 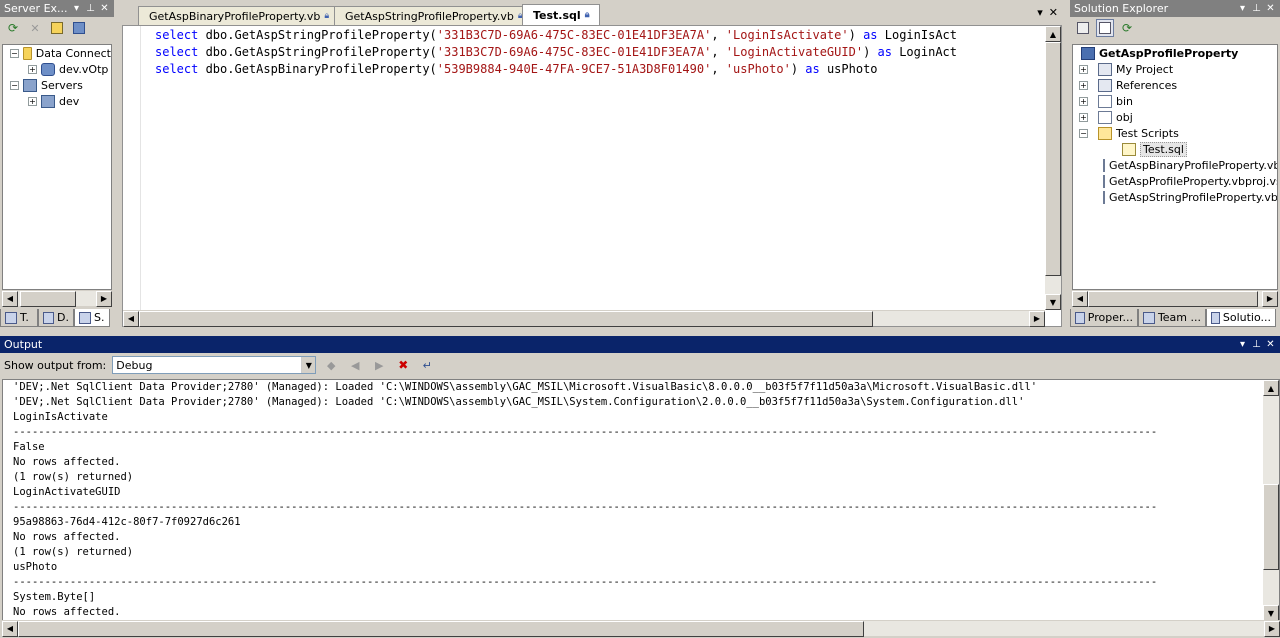 What do you see at coordinates (758, 69) in the screenshot?
I see `string-literal: 'usPhoto'` at bounding box center [758, 69].